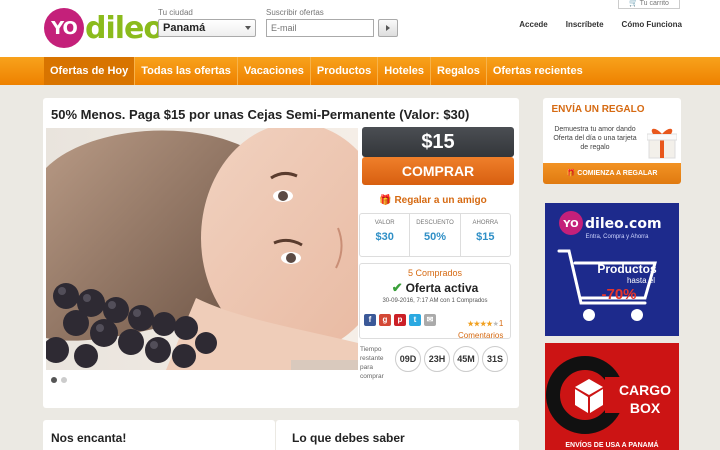 The width and height of the screenshot is (720, 450). I want to click on account-links: Accede Inscríbete Cómo Funciona, so click(600, 24).